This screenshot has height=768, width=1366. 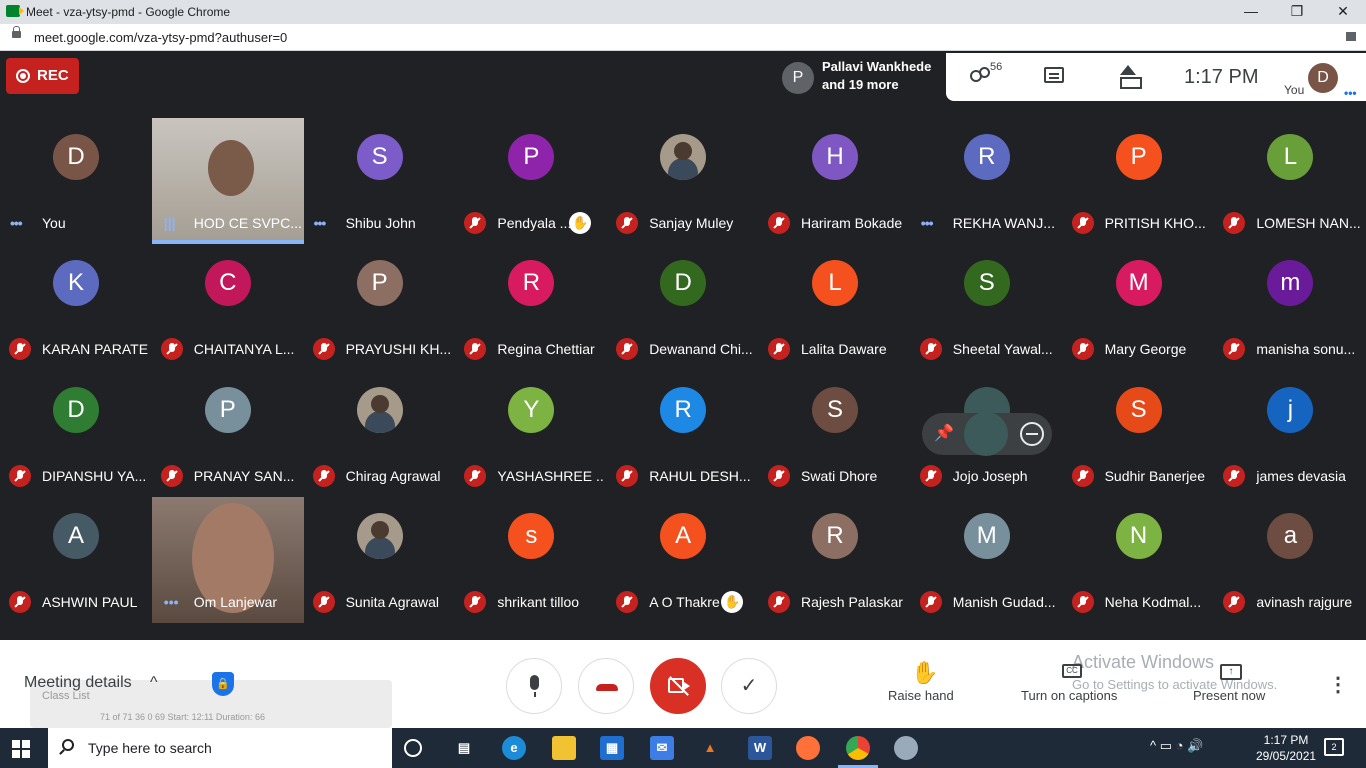 What do you see at coordinates (464, 748) in the screenshot?
I see `task-view-icon: ▤` at bounding box center [464, 748].